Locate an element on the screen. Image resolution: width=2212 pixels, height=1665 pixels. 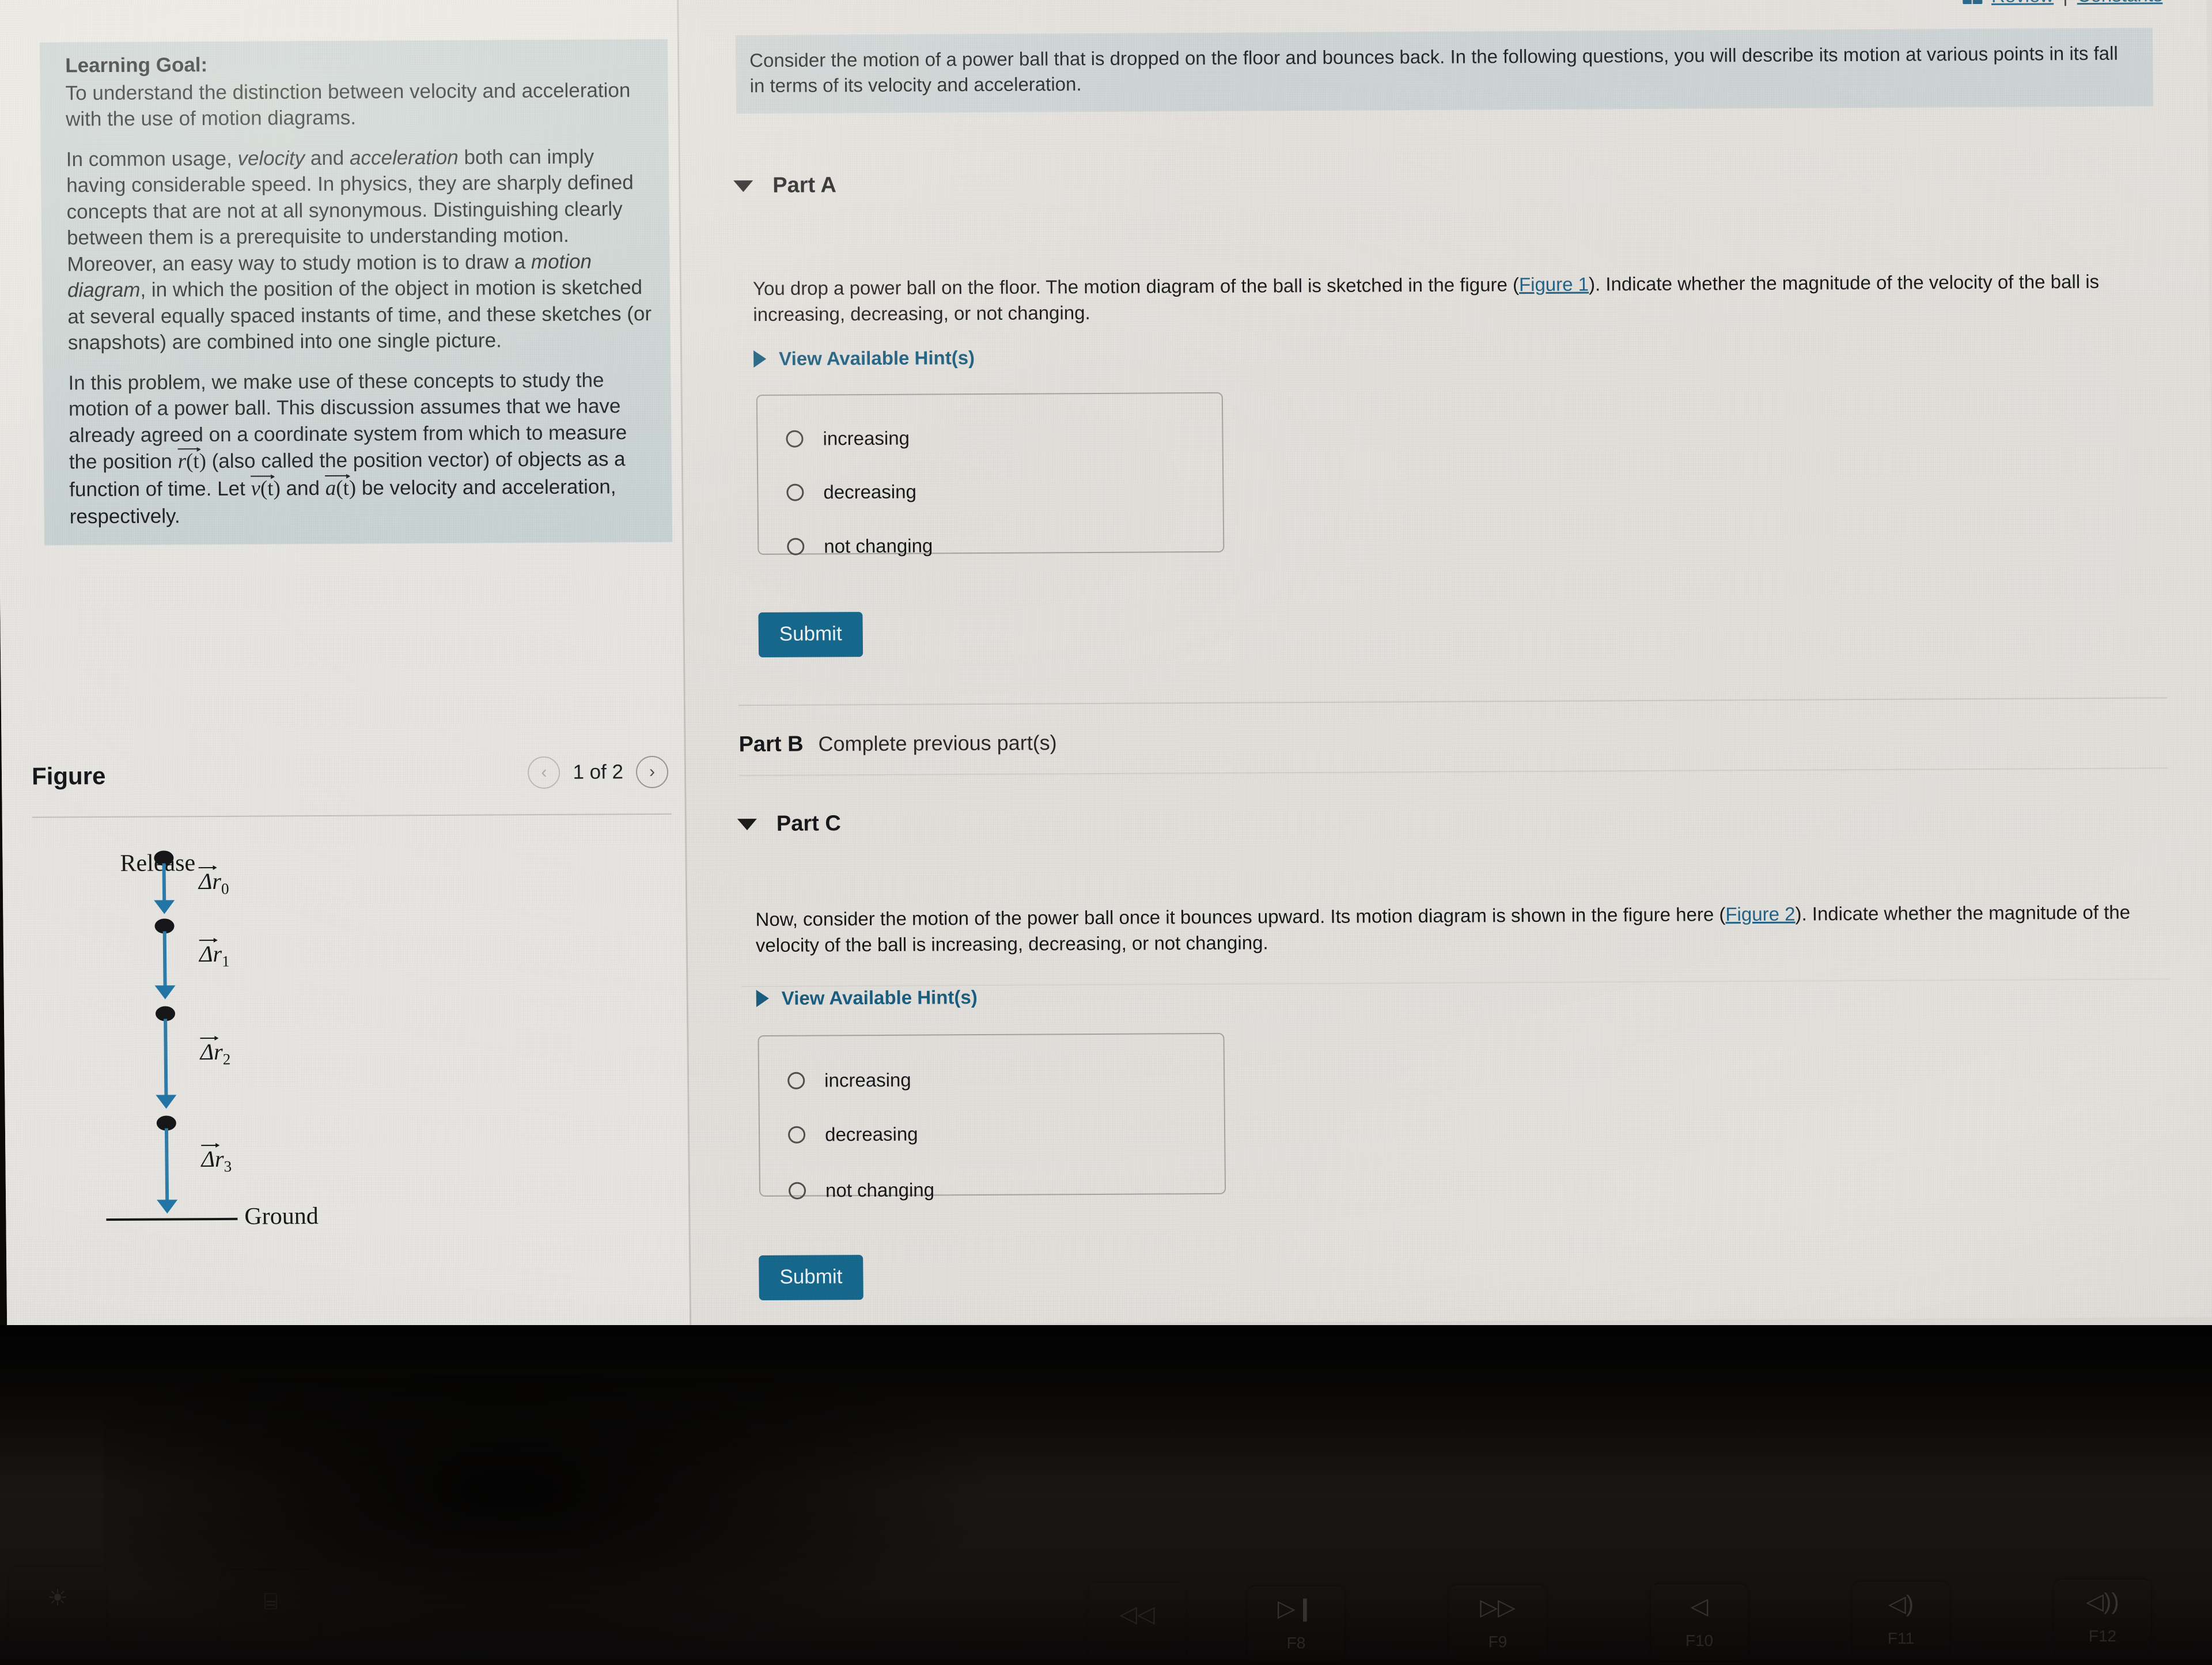
part-c-header: Part C is located at coordinates (789, 824).